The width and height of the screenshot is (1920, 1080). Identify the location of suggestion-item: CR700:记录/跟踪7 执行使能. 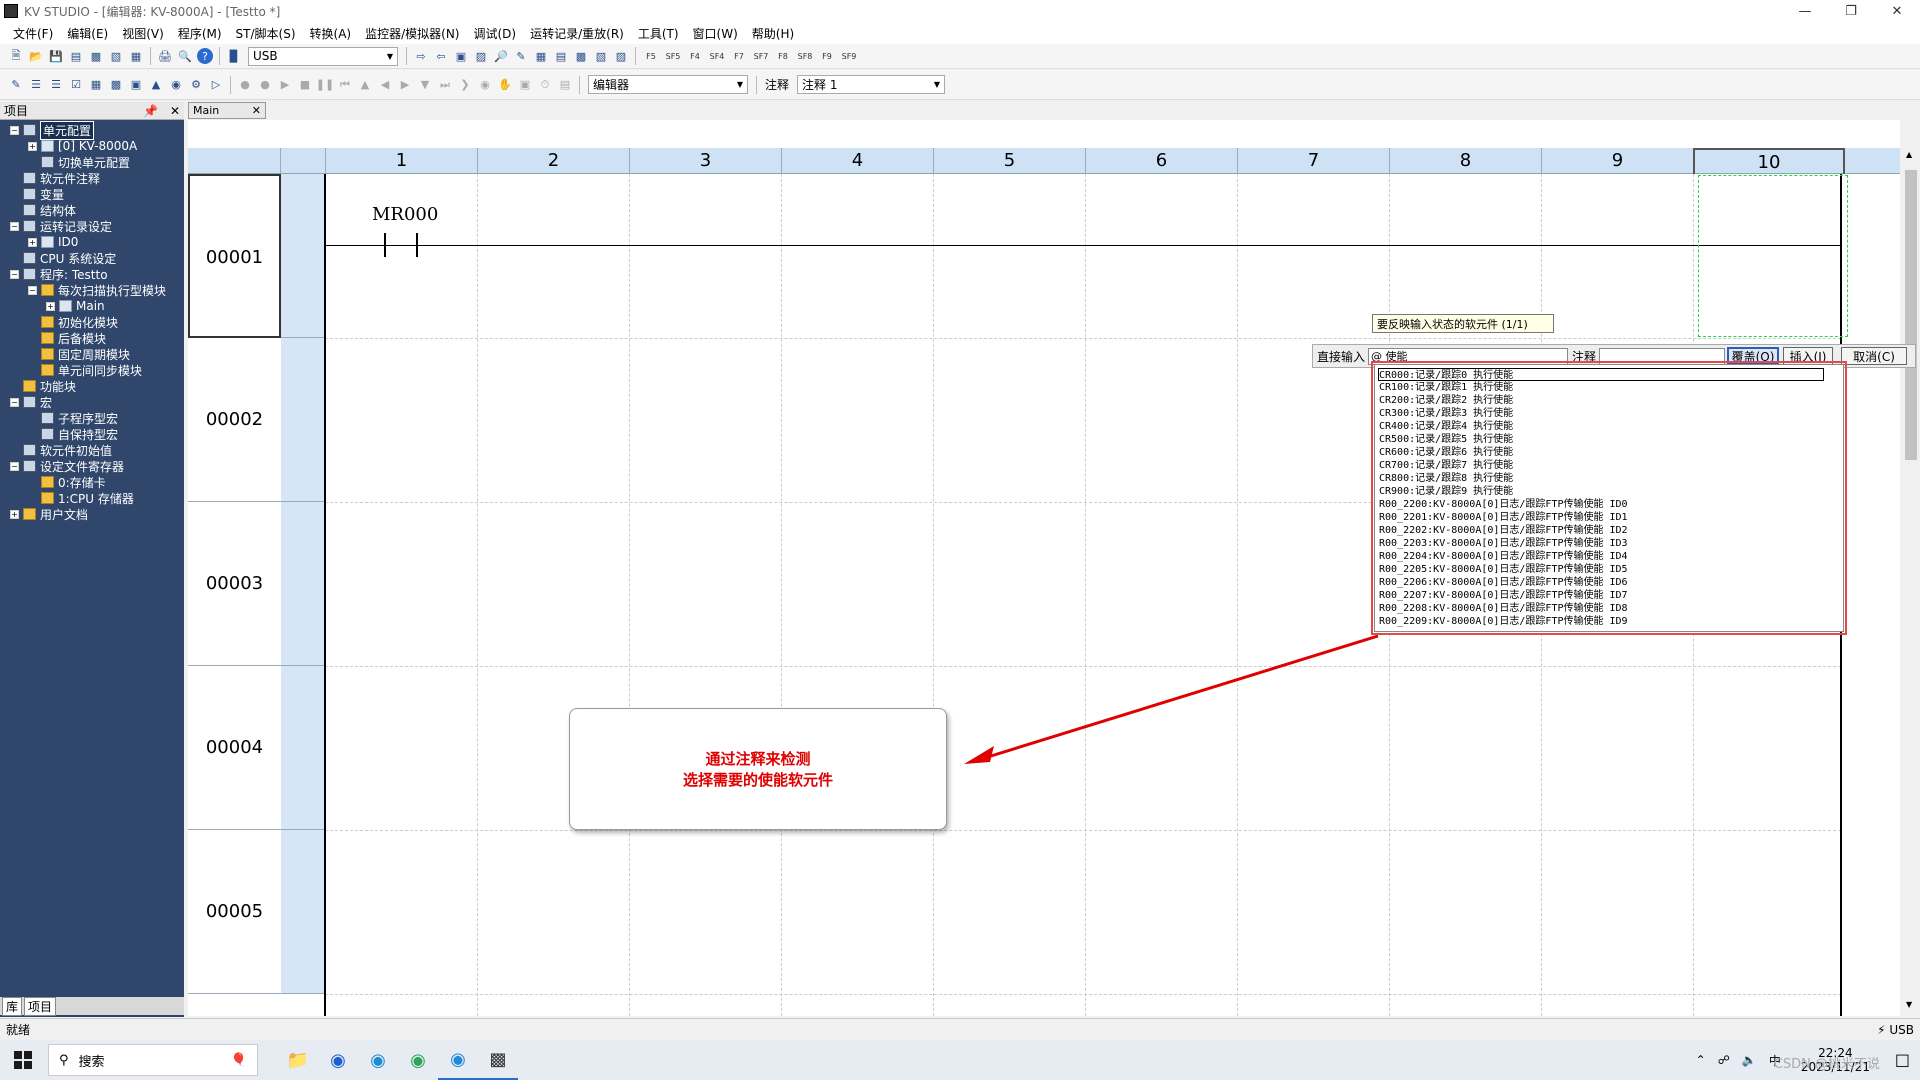
(1446, 465).